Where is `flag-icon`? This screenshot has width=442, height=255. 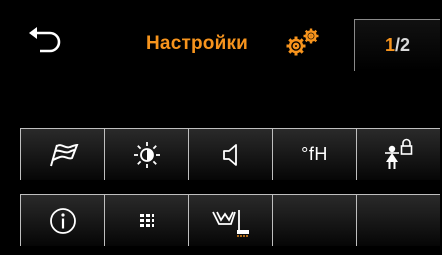 flag-icon is located at coordinates (63, 154).